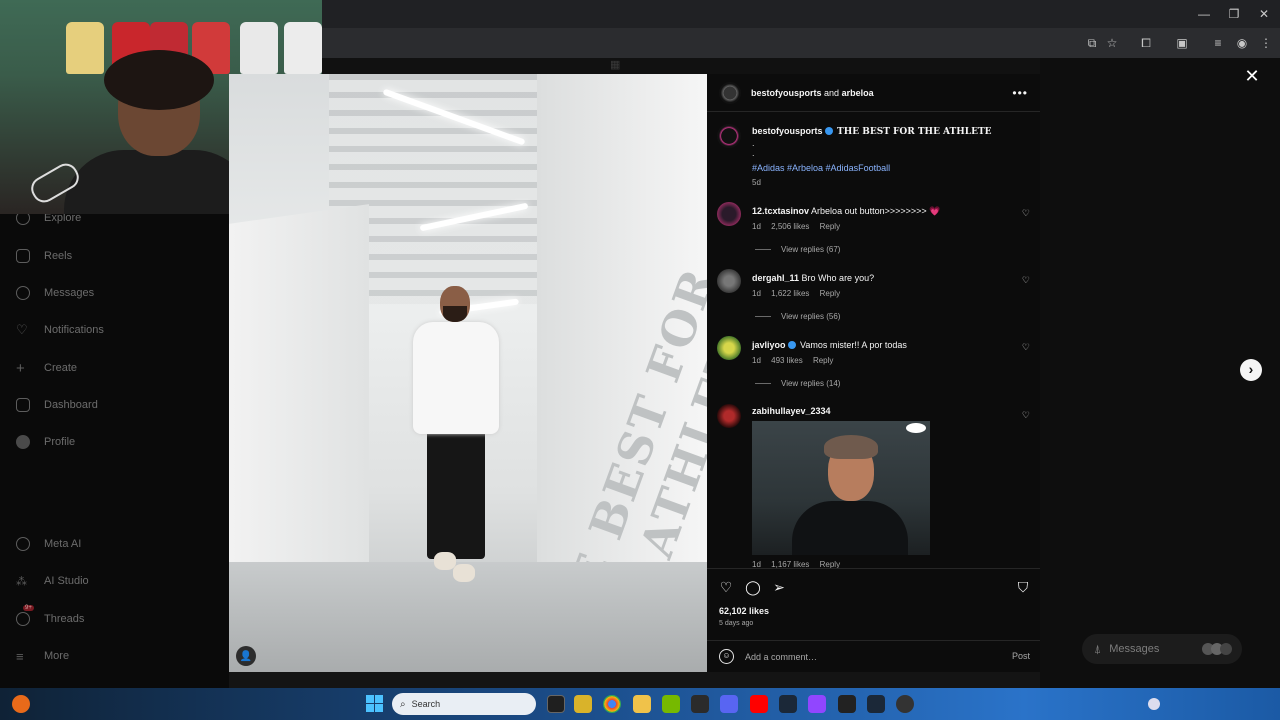  Describe the element at coordinates (1218, 43) in the screenshot. I see `media-icon: ≡` at that location.